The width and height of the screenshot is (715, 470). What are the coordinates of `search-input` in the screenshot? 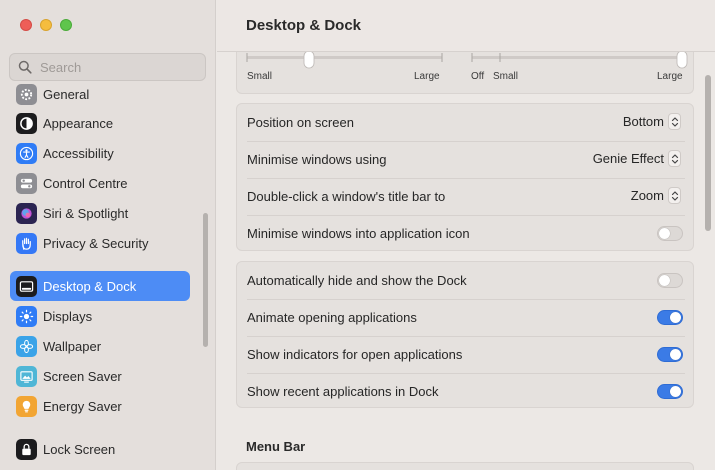 It's located at (115, 67).